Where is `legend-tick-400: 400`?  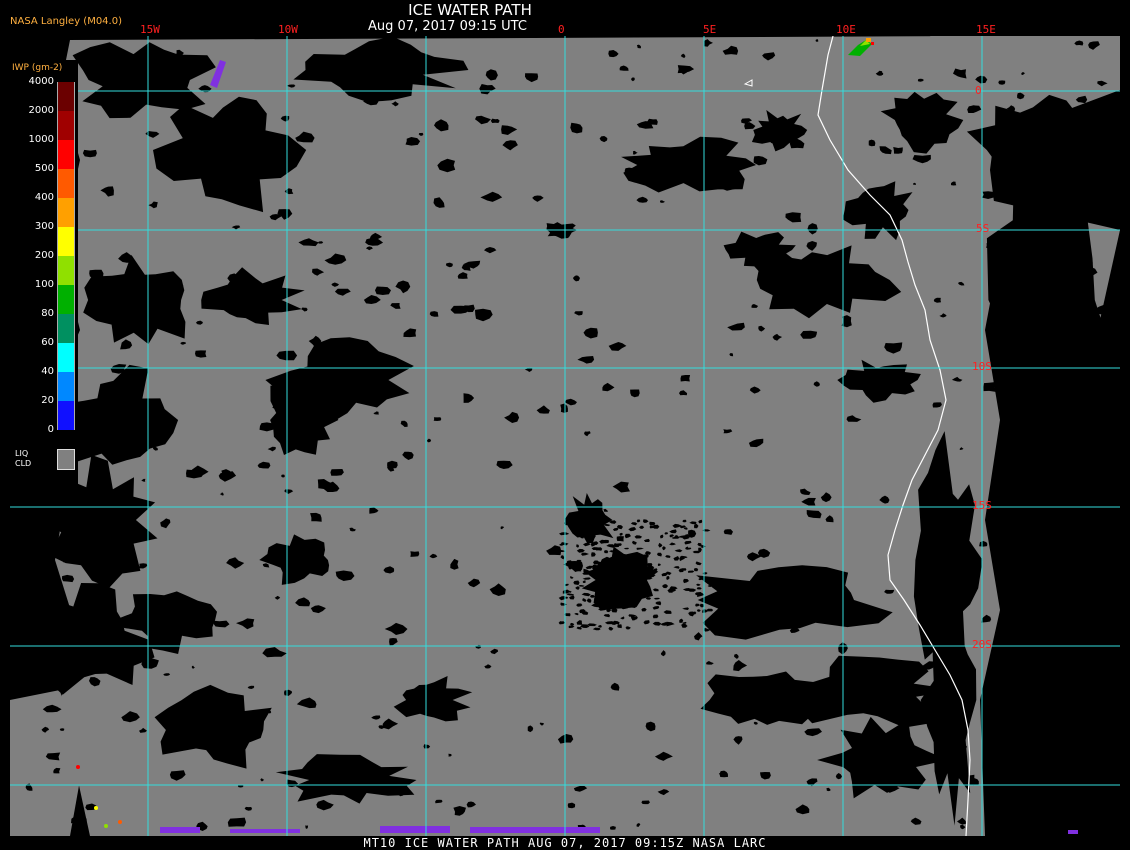 legend-tick-400: 400 is located at coordinates (44, 197).